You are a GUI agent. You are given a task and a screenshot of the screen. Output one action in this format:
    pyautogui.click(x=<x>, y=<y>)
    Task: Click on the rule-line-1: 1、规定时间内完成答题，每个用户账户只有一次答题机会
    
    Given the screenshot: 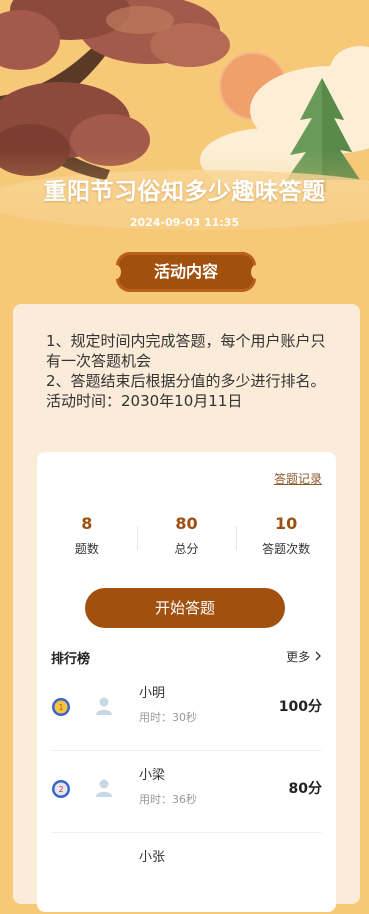 What is the action you would take?
    pyautogui.click(x=186, y=351)
    